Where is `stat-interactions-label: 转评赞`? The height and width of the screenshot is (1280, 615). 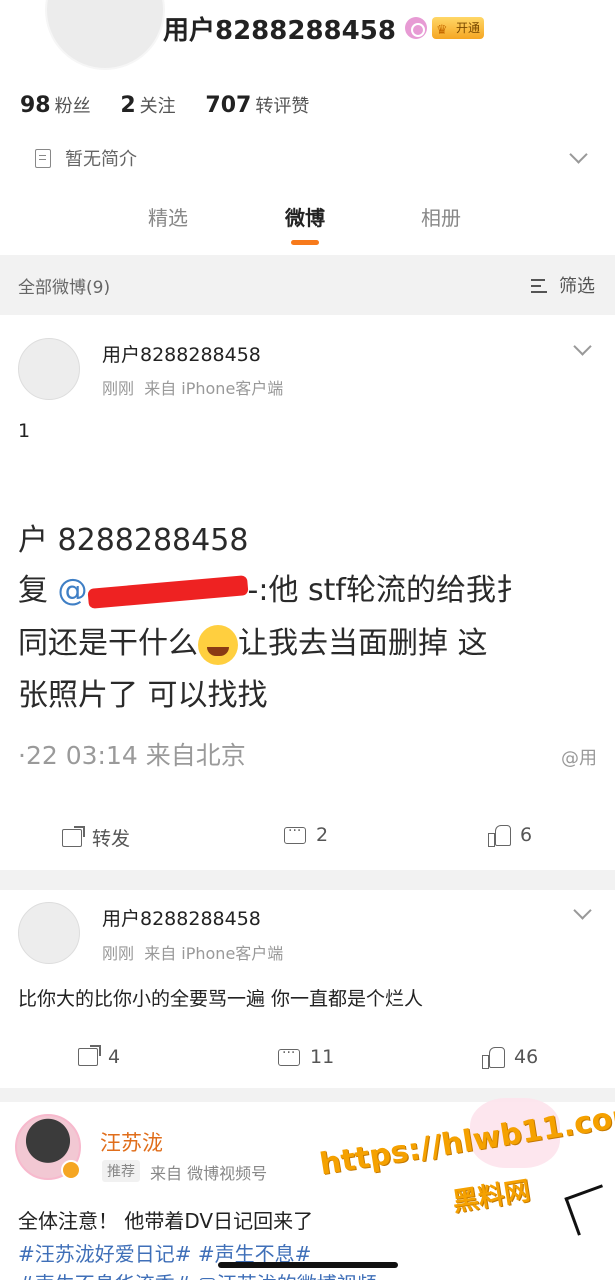 stat-interactions-label: 转评赞 is located at coordinates (282, 106).